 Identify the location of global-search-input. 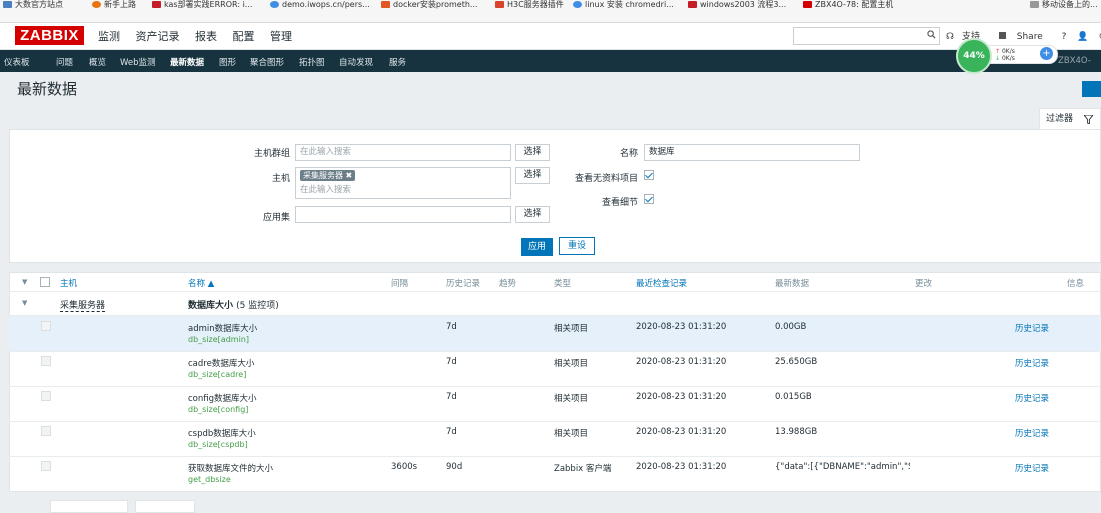
(866, 36).